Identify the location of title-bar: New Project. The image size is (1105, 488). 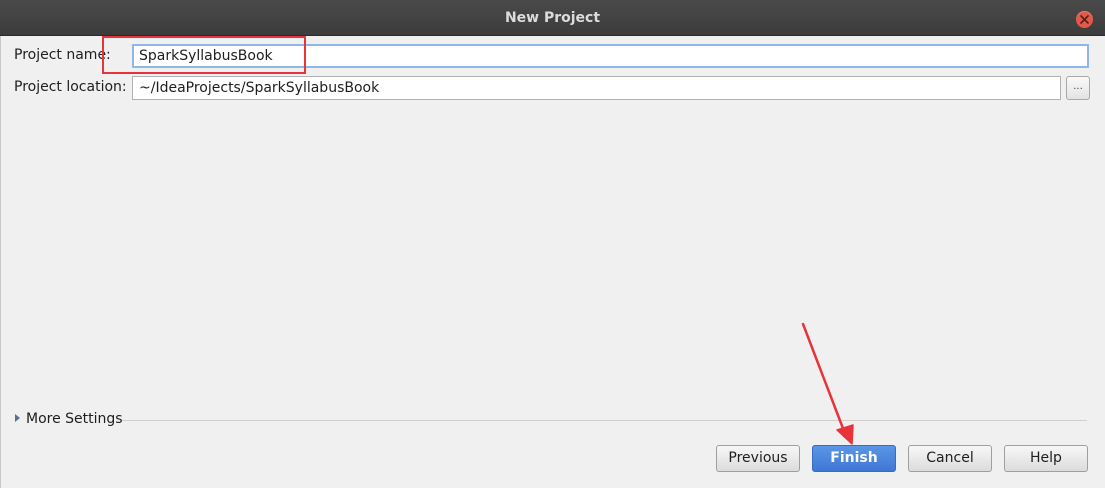
(552, 18).